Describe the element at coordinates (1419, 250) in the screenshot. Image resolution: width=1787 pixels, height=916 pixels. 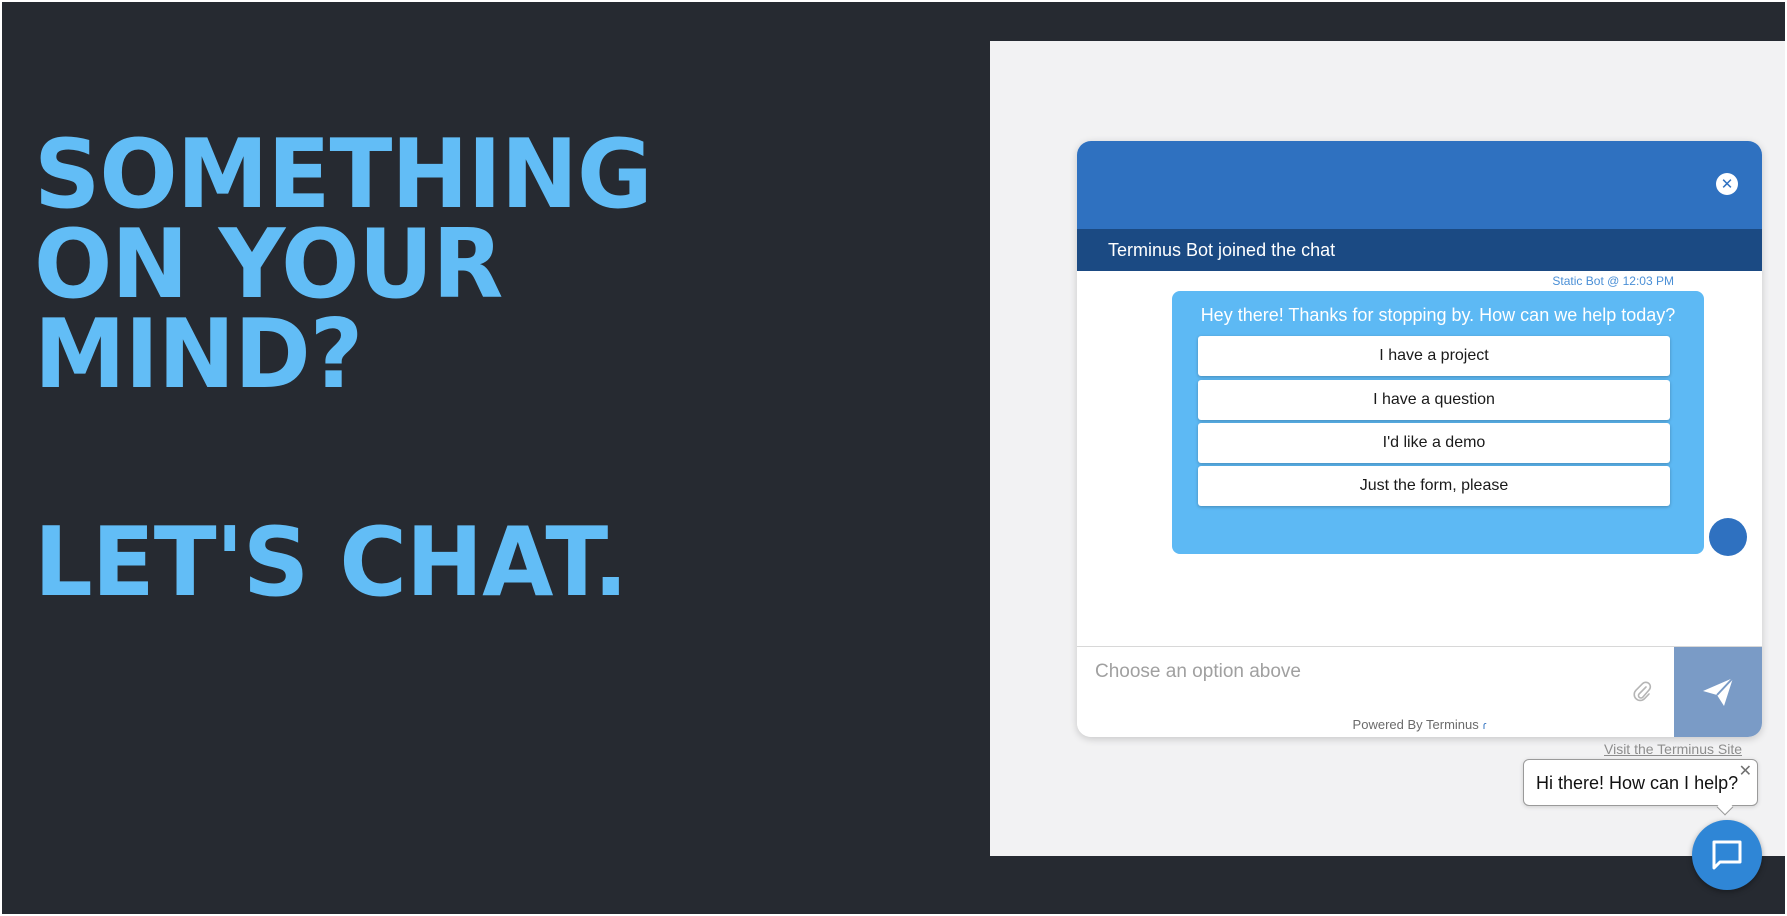
I see `join-notice: Terminus Bot joined the chat` at that location.